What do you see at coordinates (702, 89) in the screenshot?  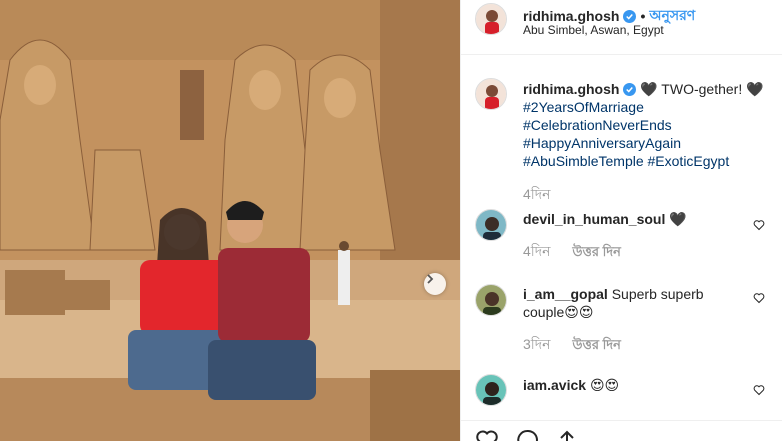 I see `caption-text: 🖤 TWO-gether! 🖤` at bounding box center [702, 89].